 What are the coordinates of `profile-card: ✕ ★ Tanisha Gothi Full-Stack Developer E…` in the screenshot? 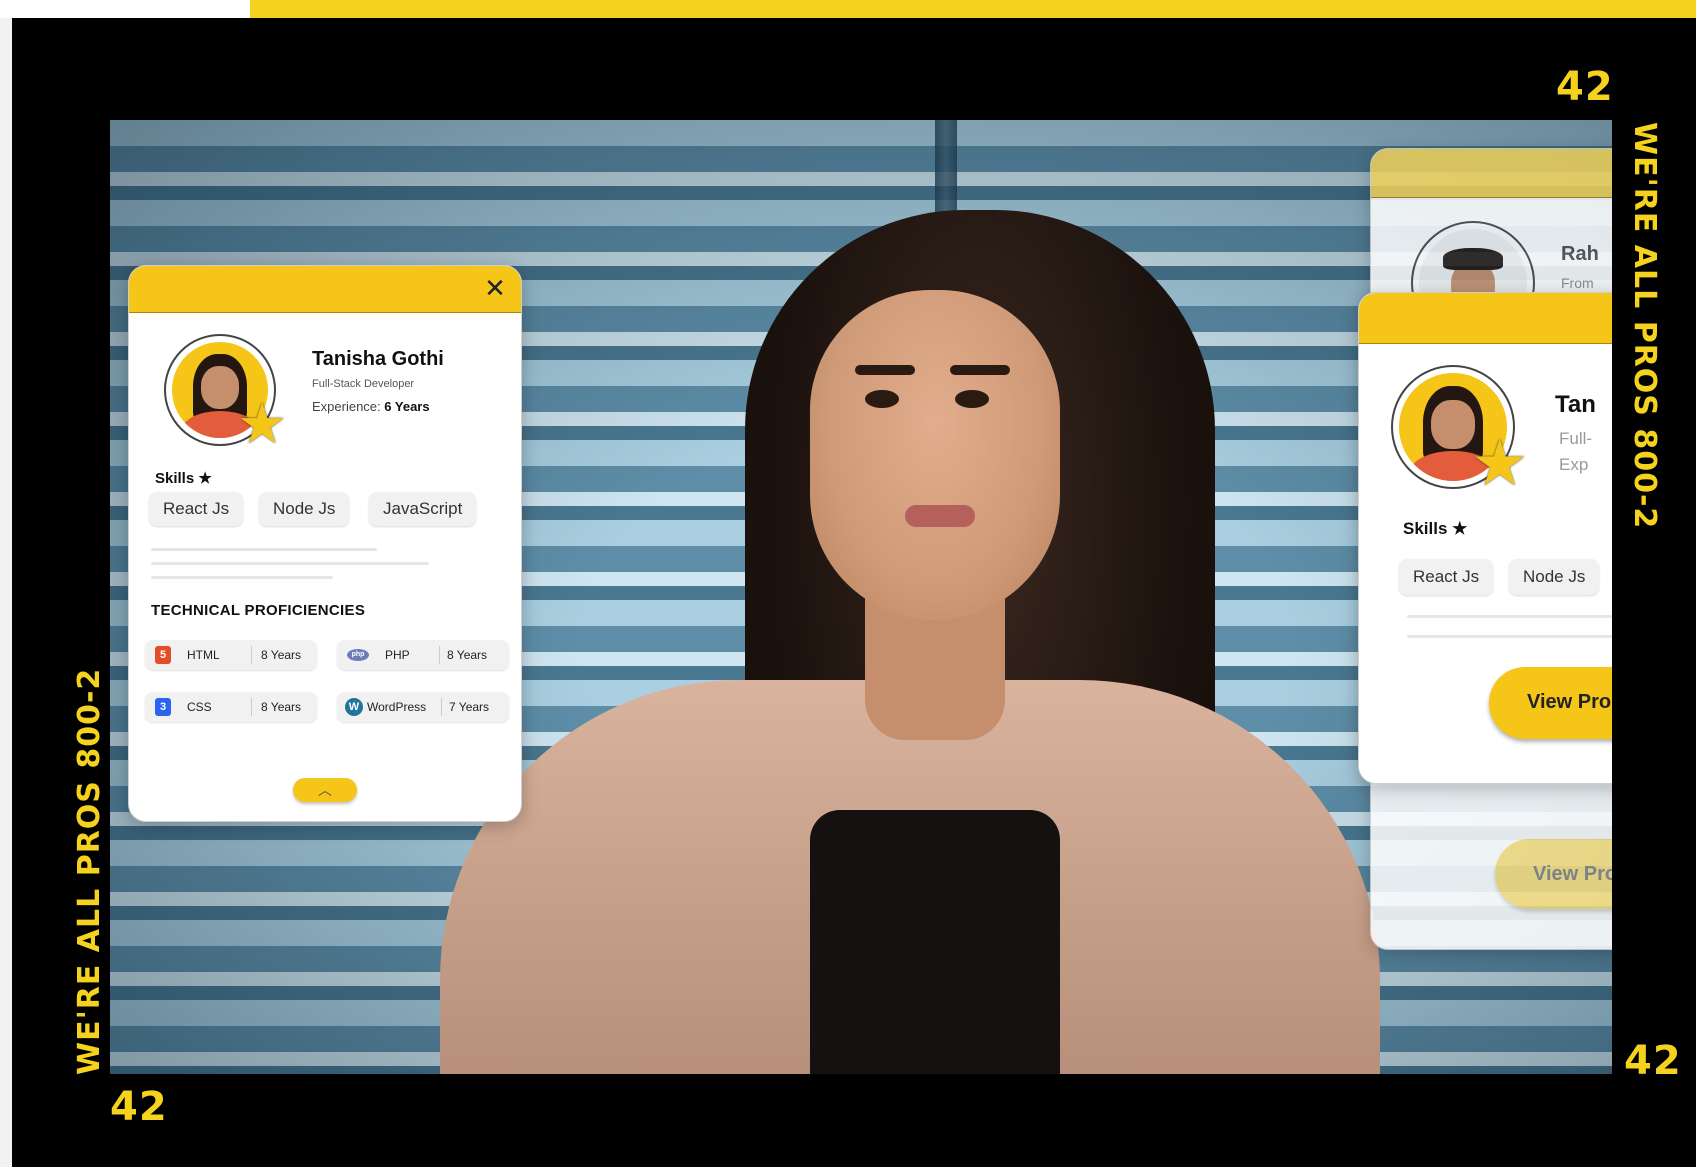 It's located at (325, 543).